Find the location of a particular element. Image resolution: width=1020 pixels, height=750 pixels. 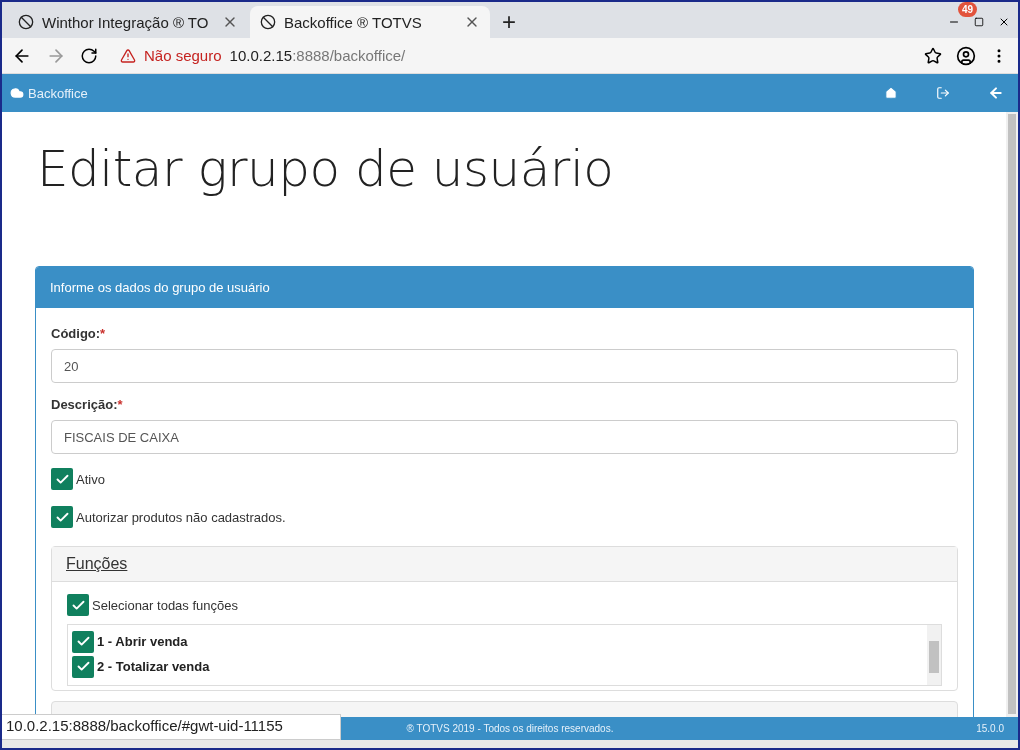

cloud-icon is located at coordinates (17, 93).